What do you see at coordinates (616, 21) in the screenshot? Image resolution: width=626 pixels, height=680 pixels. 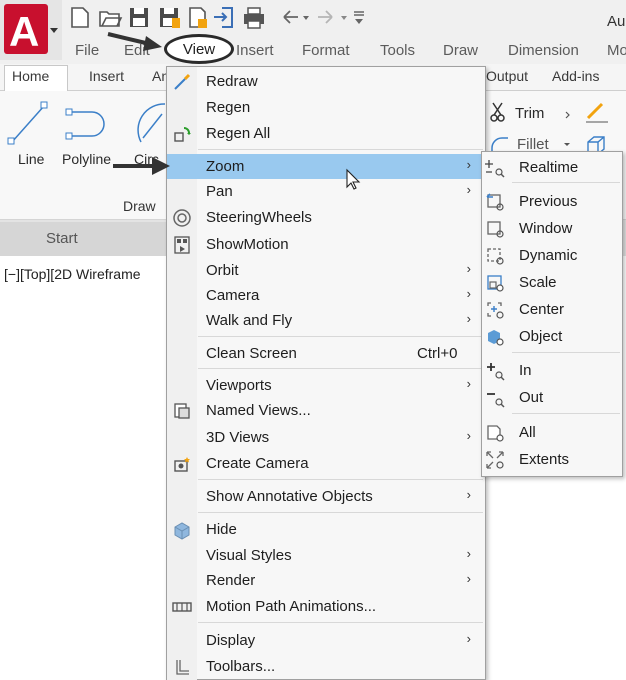 I see `window-title: Au` at bounding box center [616, 21].